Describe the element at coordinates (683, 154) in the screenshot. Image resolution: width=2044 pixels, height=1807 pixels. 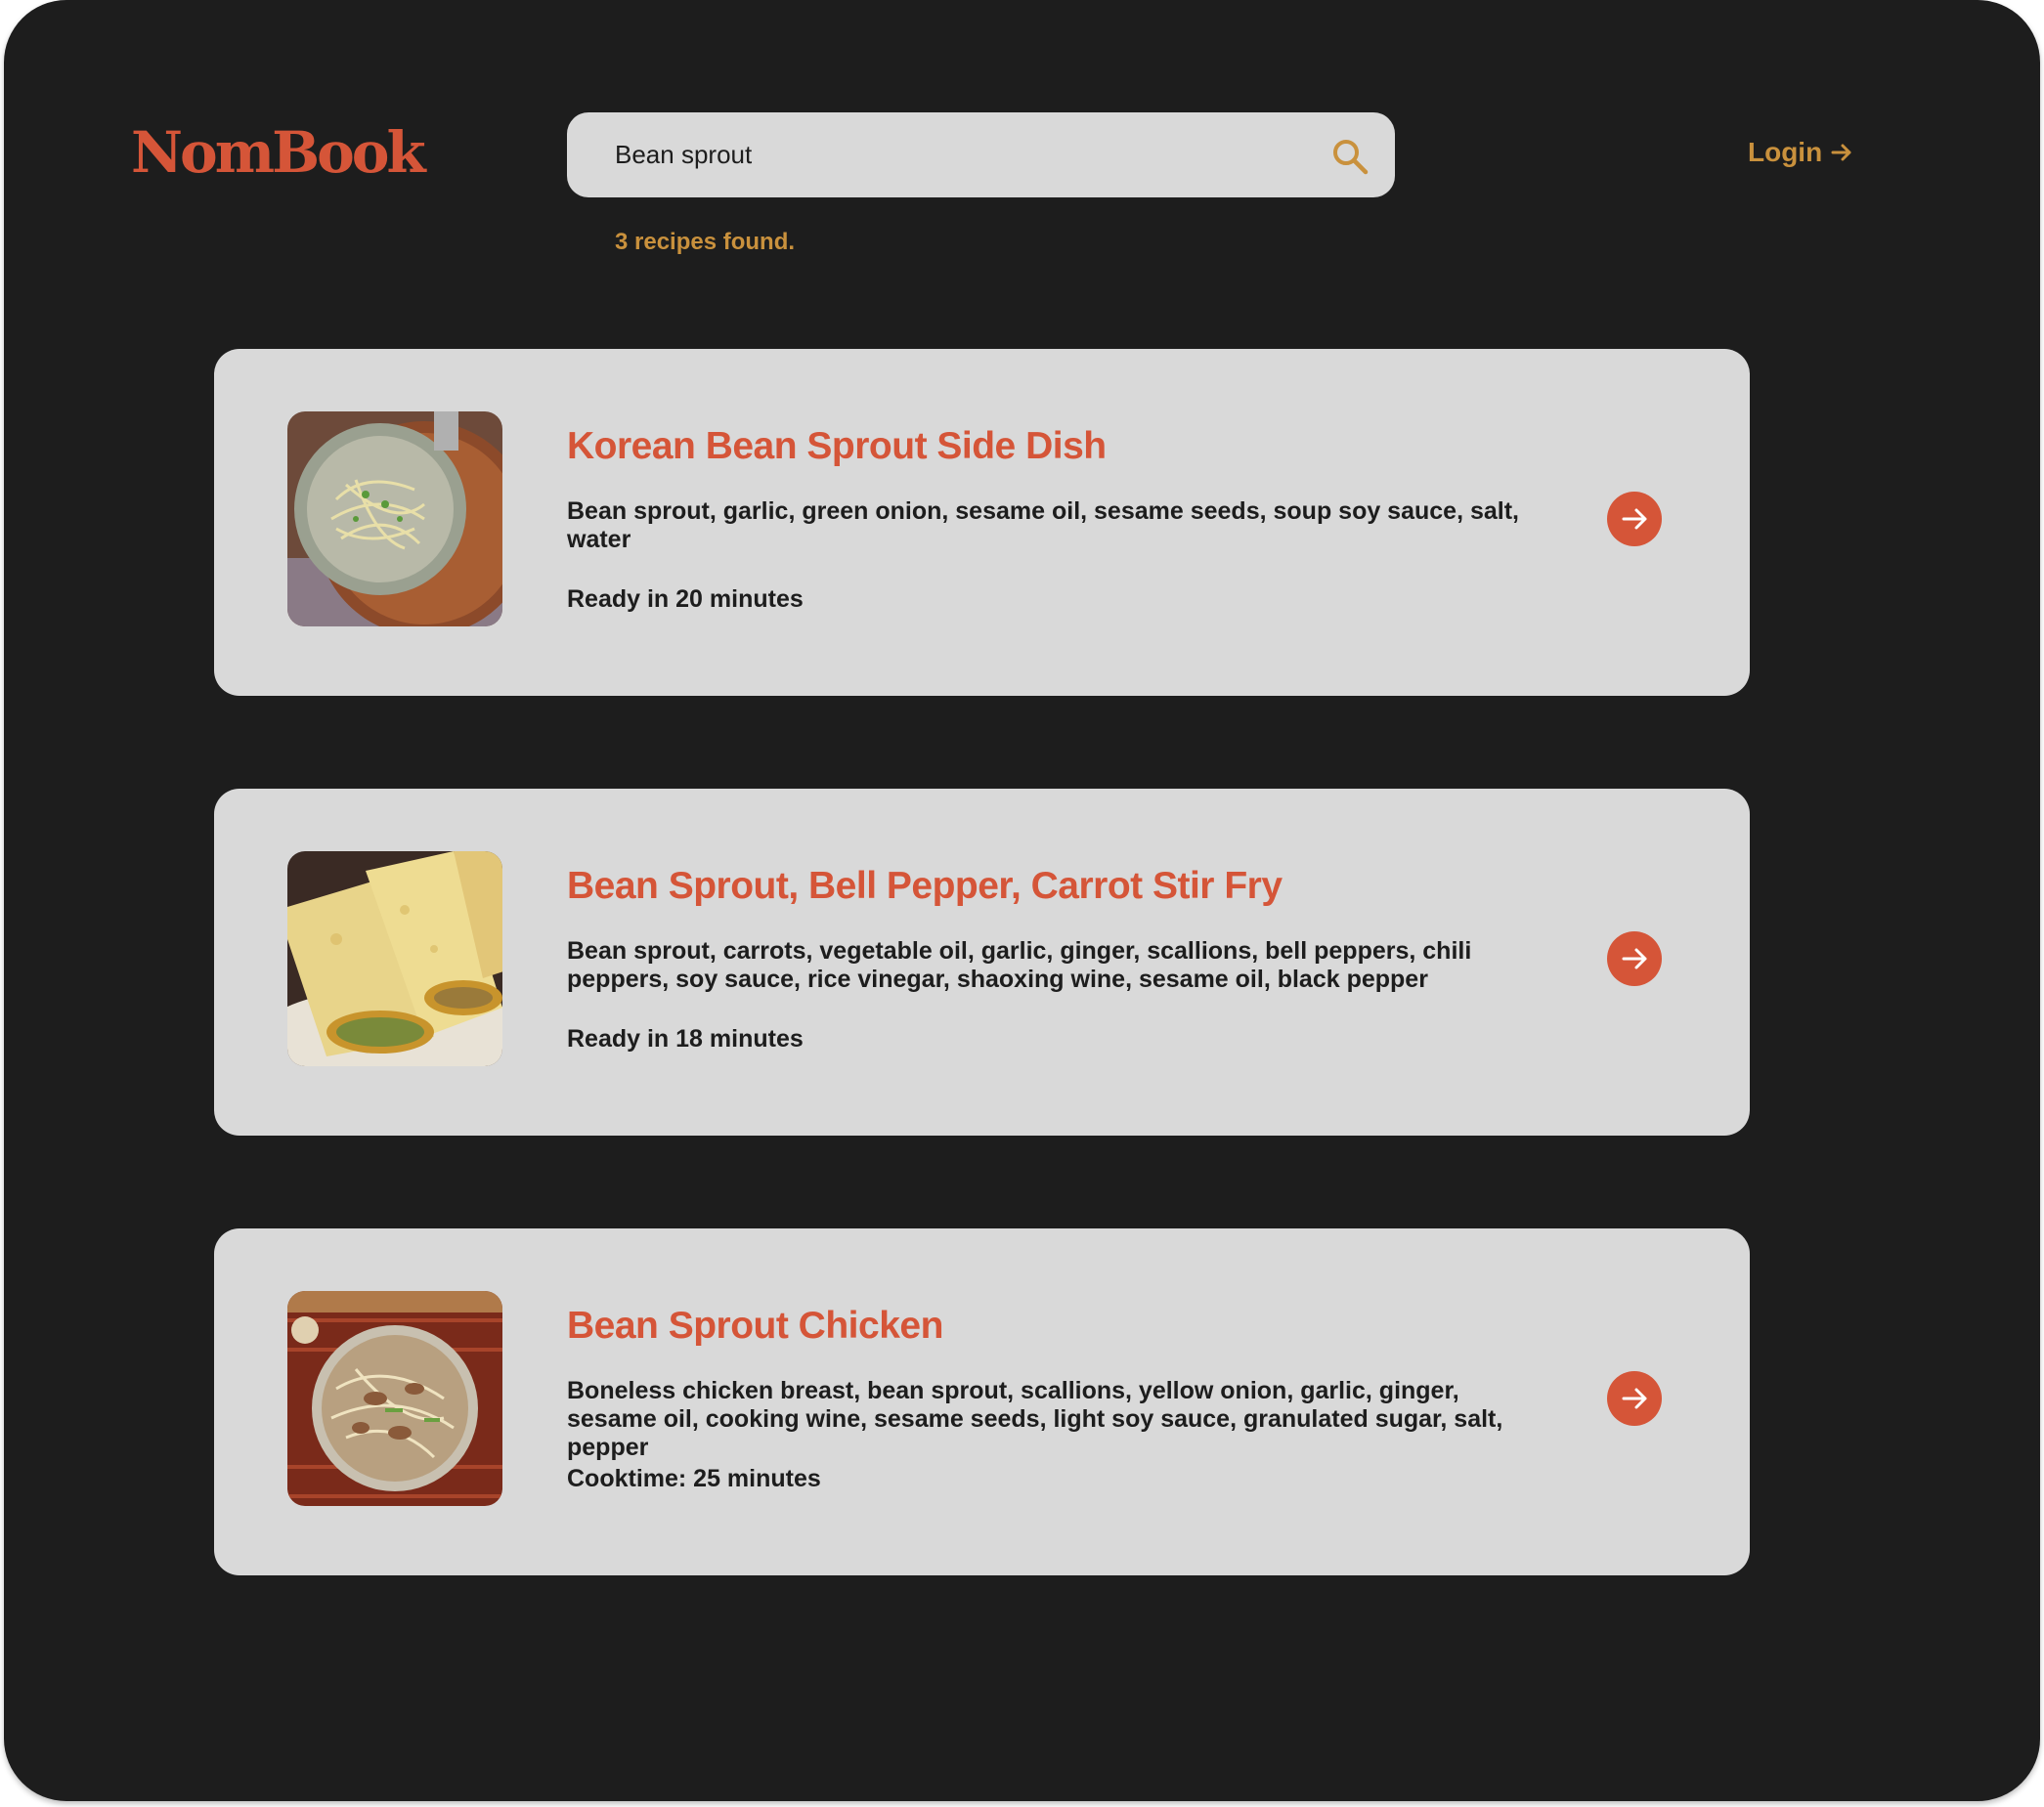
I see `search-input: Bean sprout` at that location.